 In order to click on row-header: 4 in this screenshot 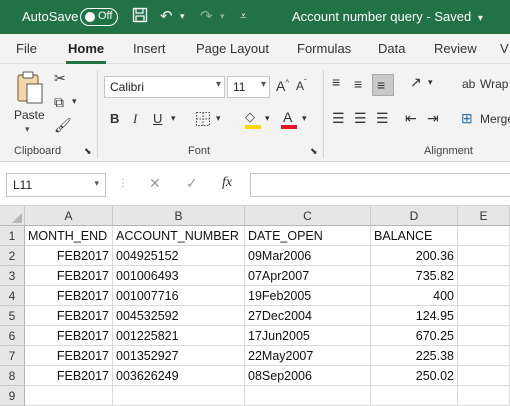, I will do `click(12, 296)`.